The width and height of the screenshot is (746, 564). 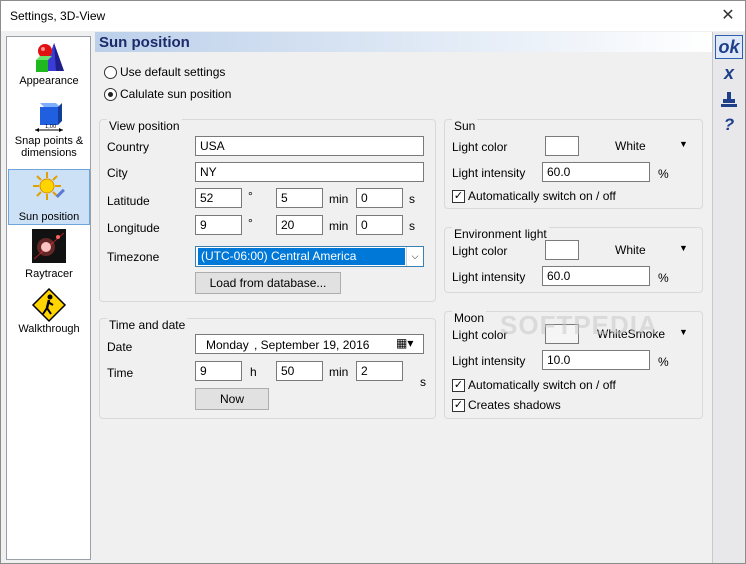 What do you see at coordinates (128, 147) in the screenshot?
I see `country-label: Country` at bounding box center [128, 147].